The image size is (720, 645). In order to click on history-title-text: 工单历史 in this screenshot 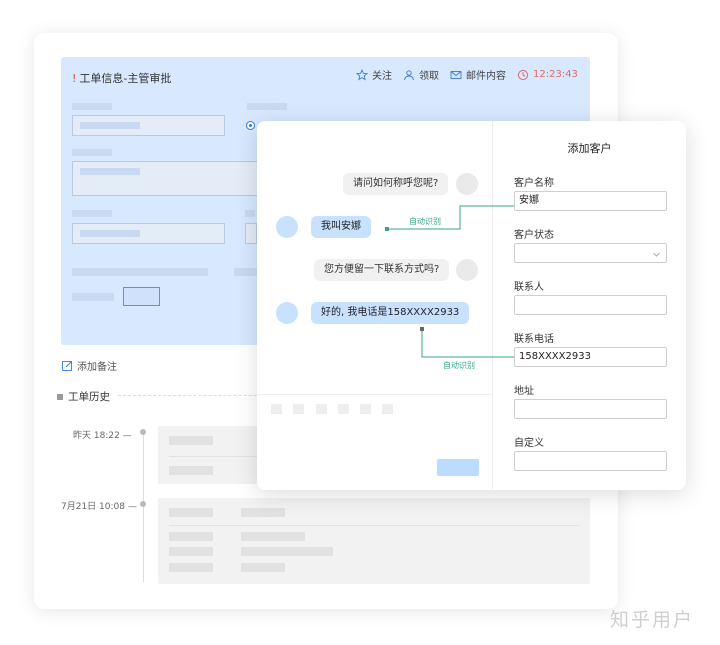, I will do `click(89, 397)`.